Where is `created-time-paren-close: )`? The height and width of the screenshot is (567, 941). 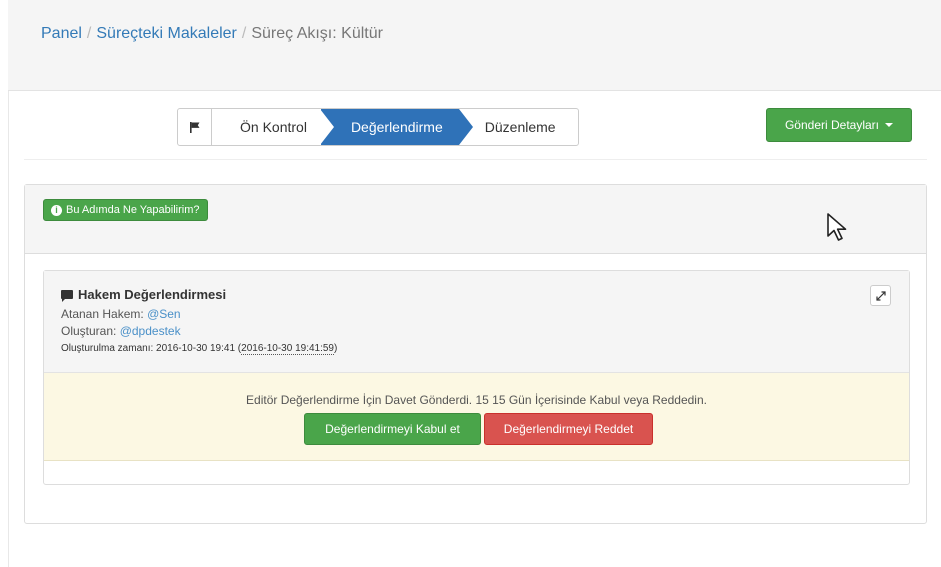 created-time-paren-close: ) is located at coordinates (336, 348).